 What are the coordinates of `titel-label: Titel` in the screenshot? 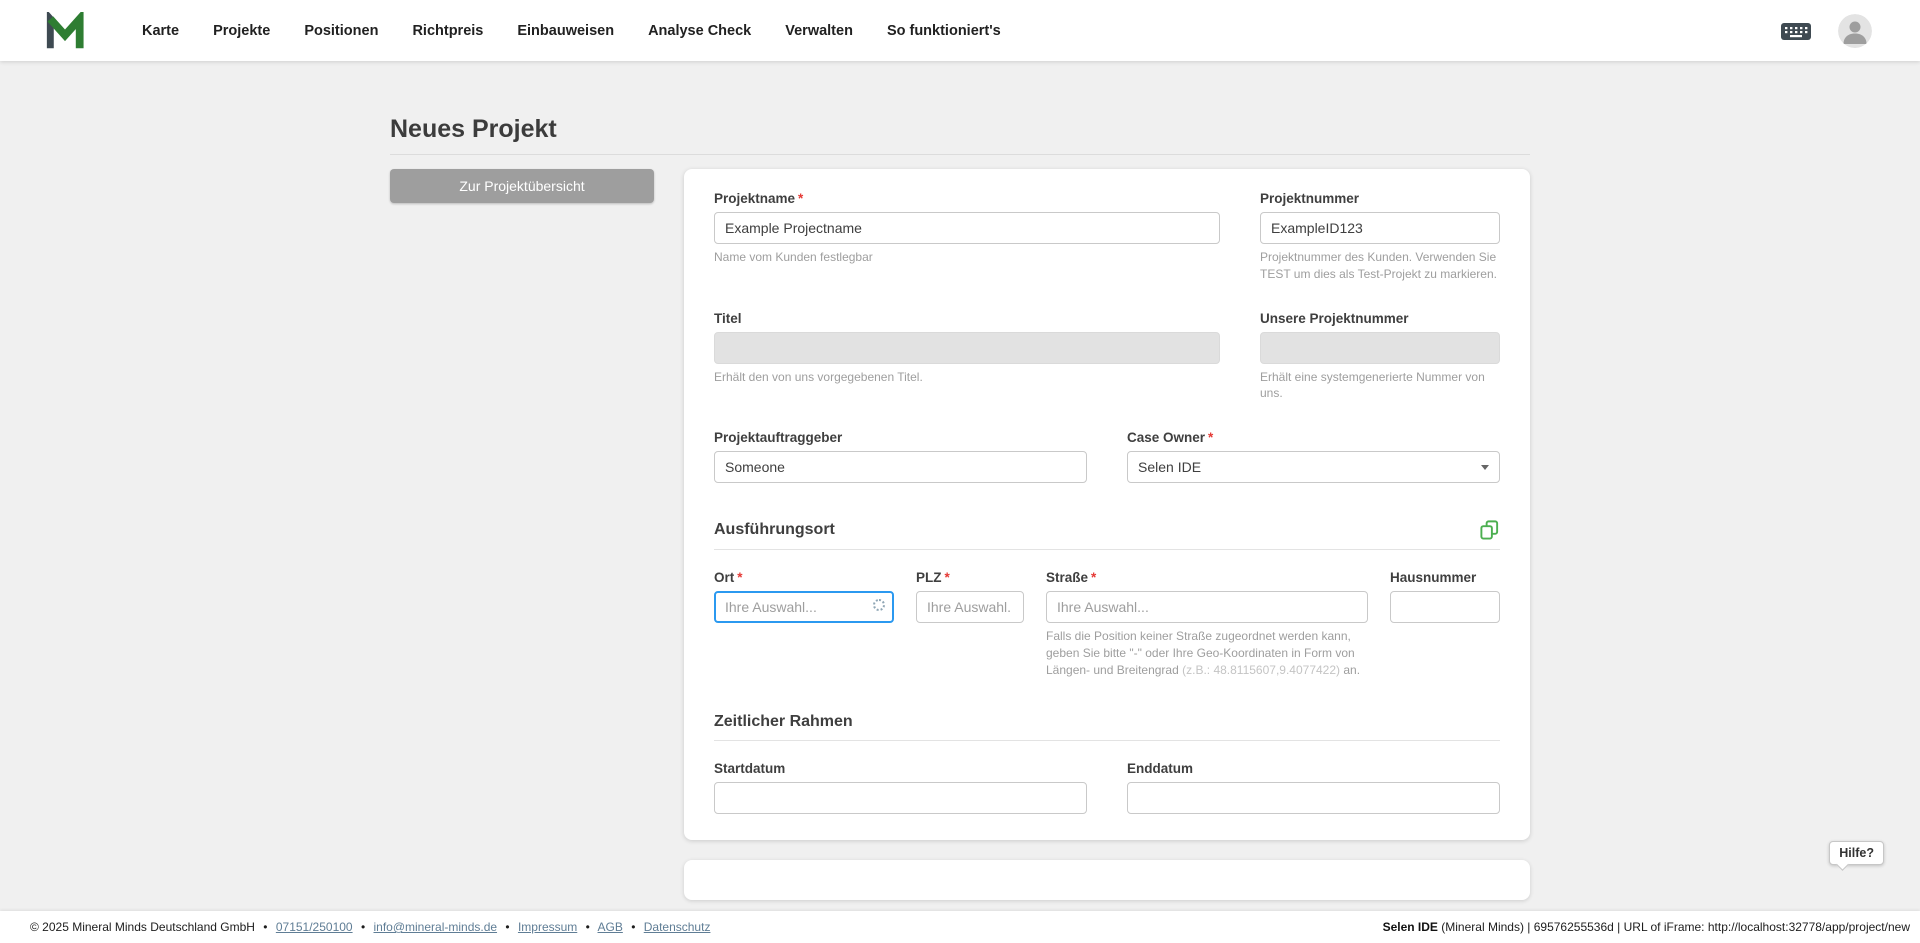 It's located at (728, 318).